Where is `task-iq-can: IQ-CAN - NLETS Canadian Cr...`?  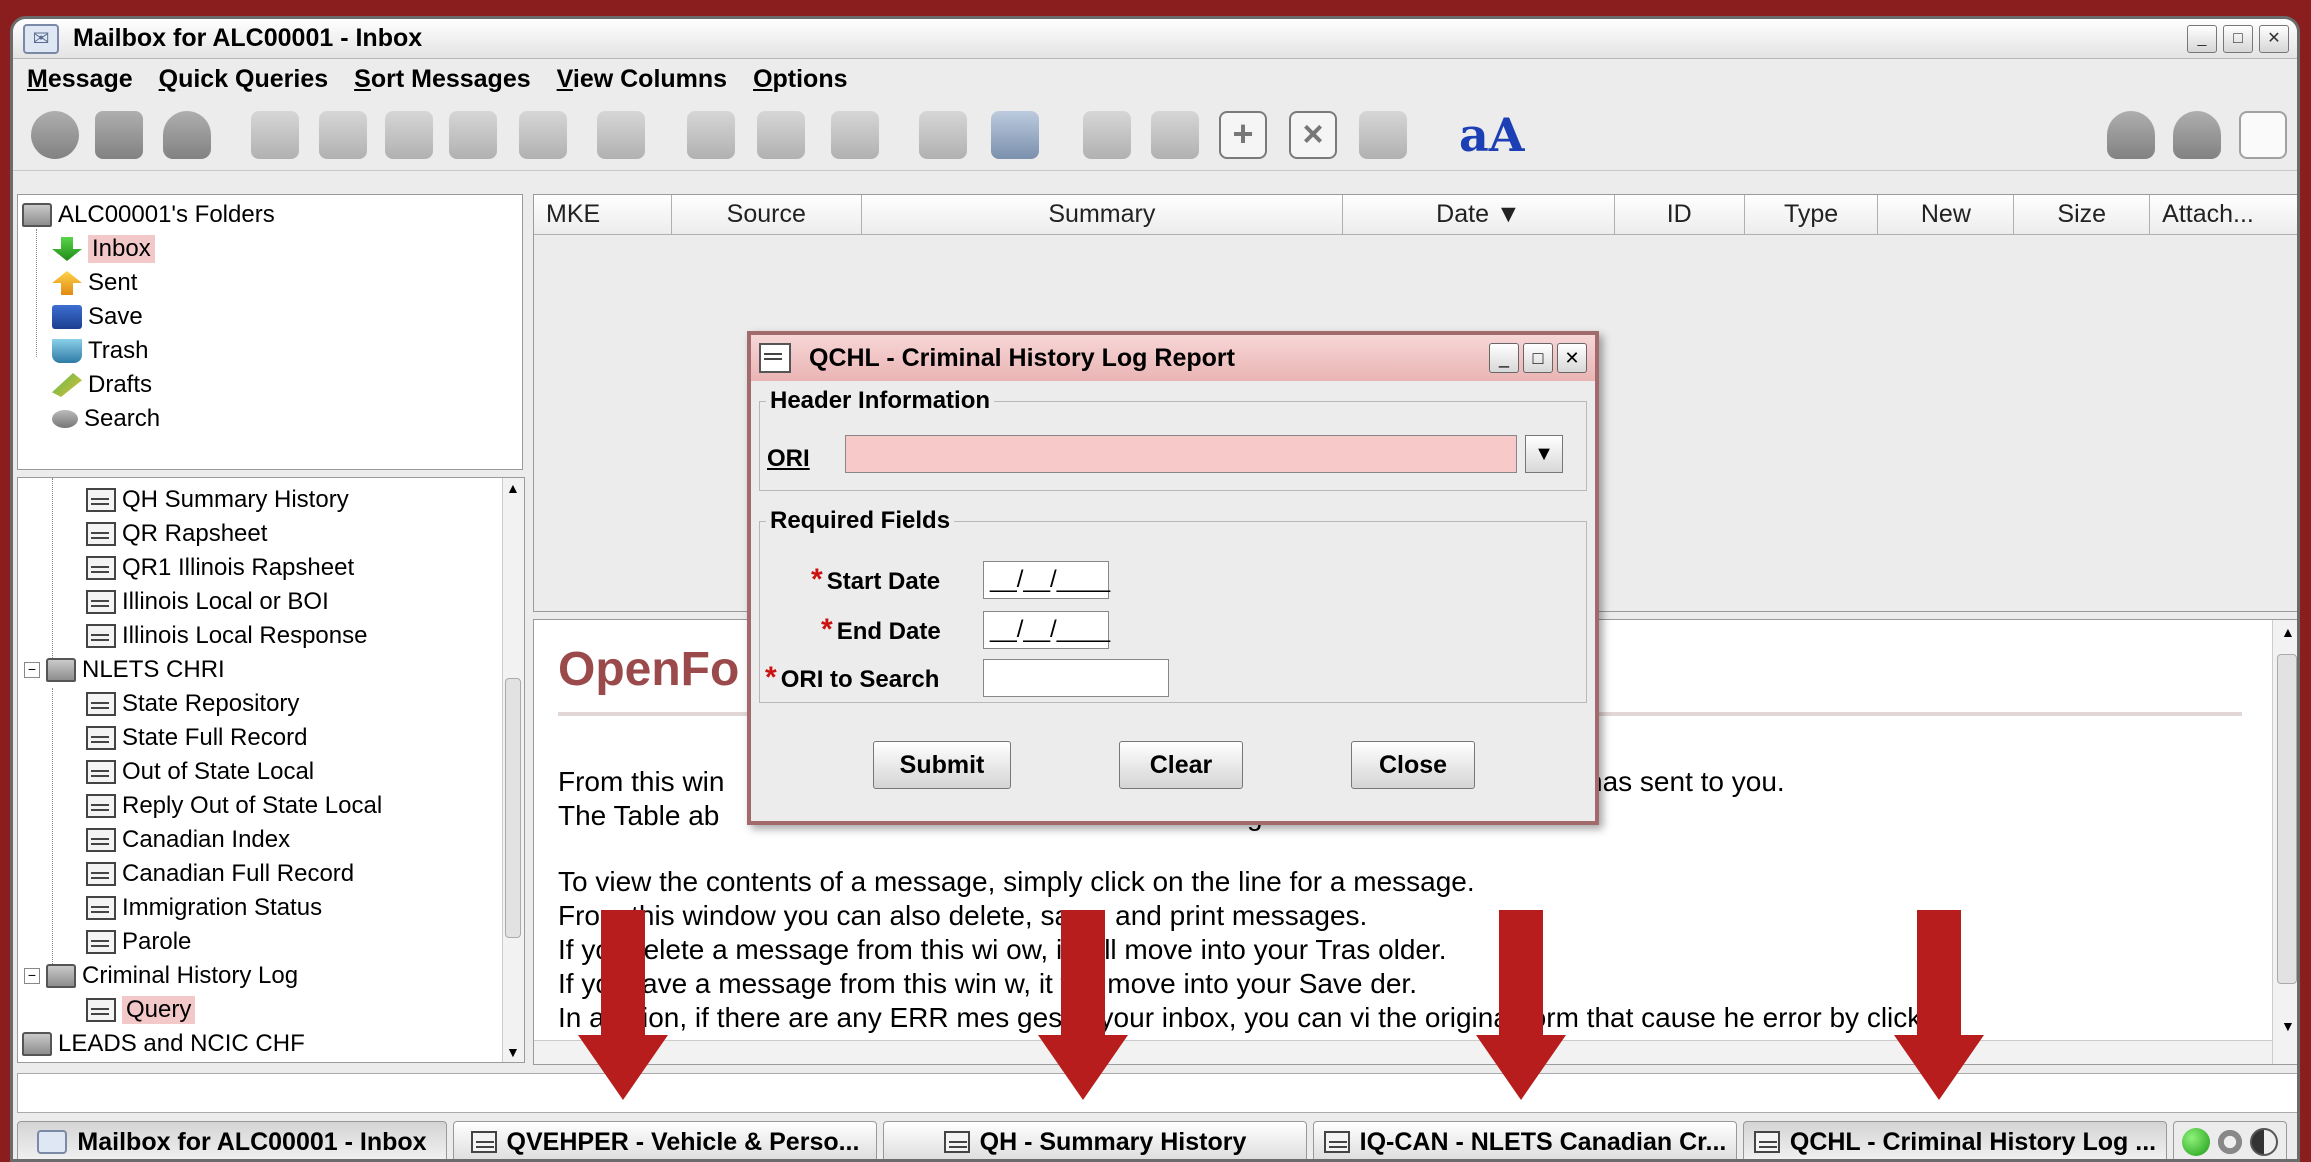
task-iq-can: IQ-CAN - NLETS Canadian Cr... is located at coordinates (1525, 1140).